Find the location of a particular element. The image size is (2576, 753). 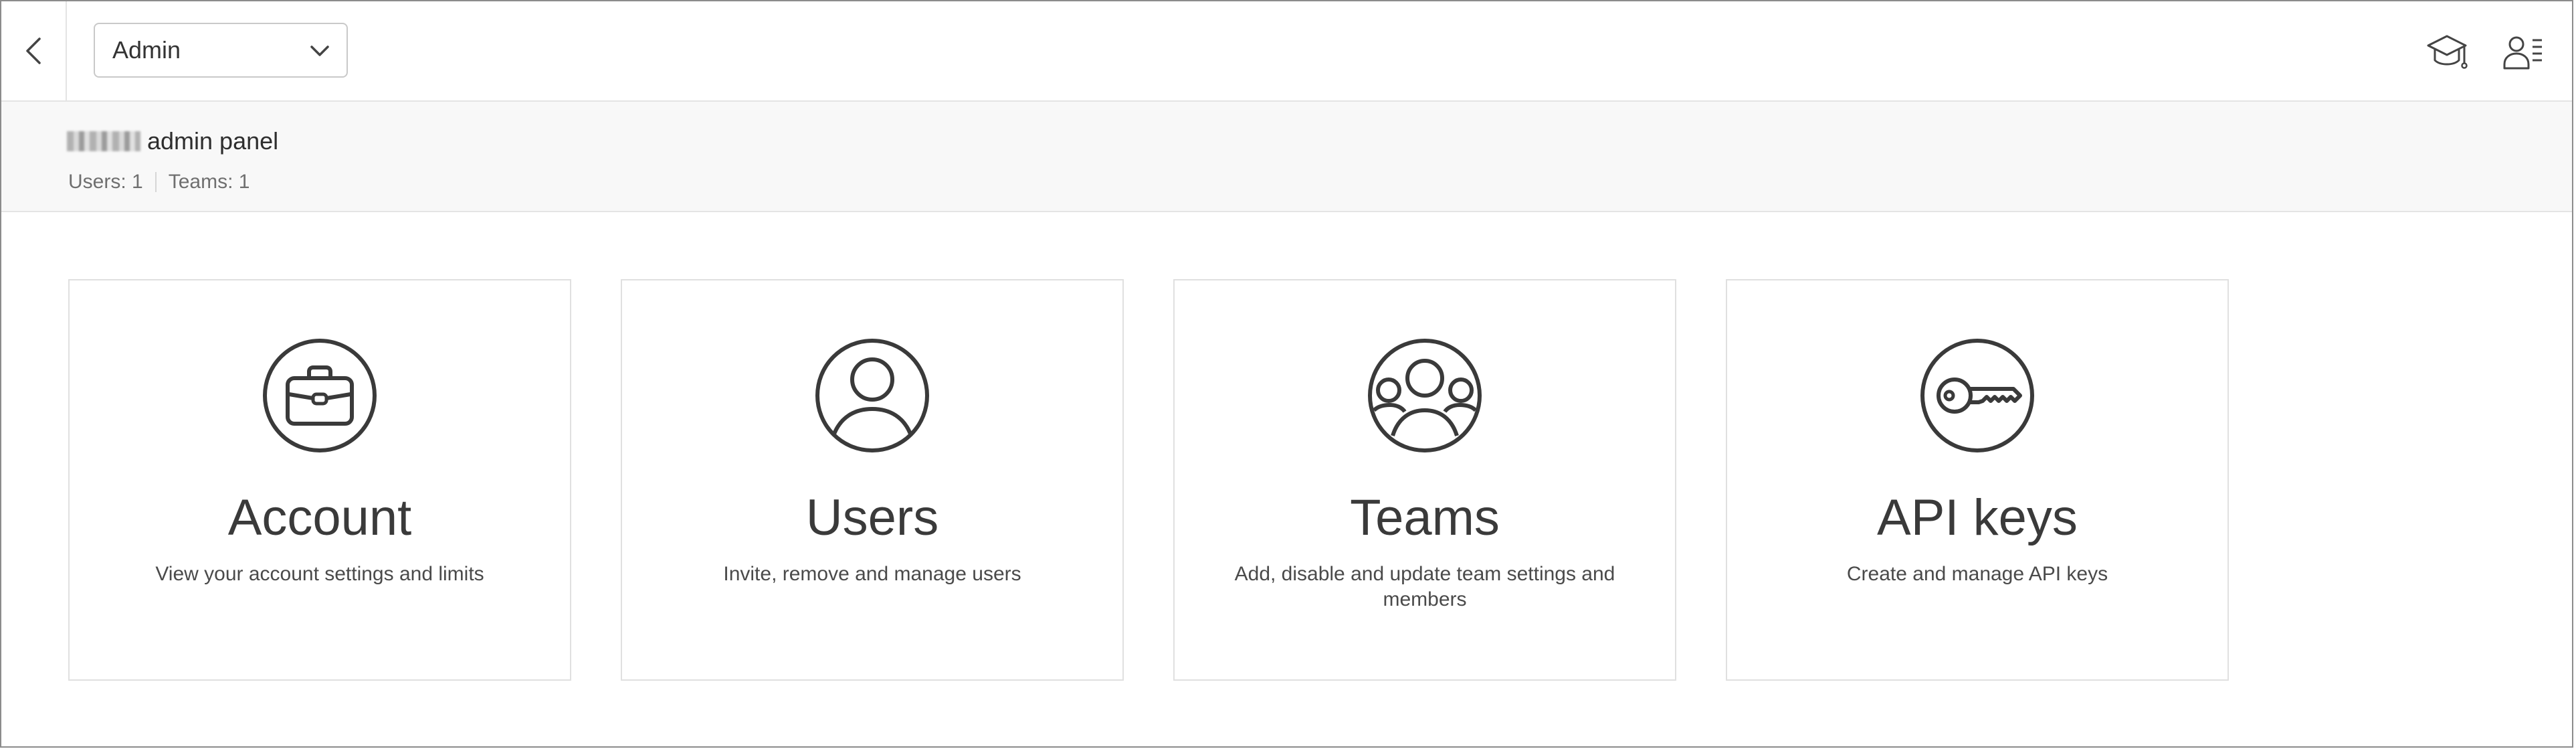

learning-button is located at coordinates (2447, 52).